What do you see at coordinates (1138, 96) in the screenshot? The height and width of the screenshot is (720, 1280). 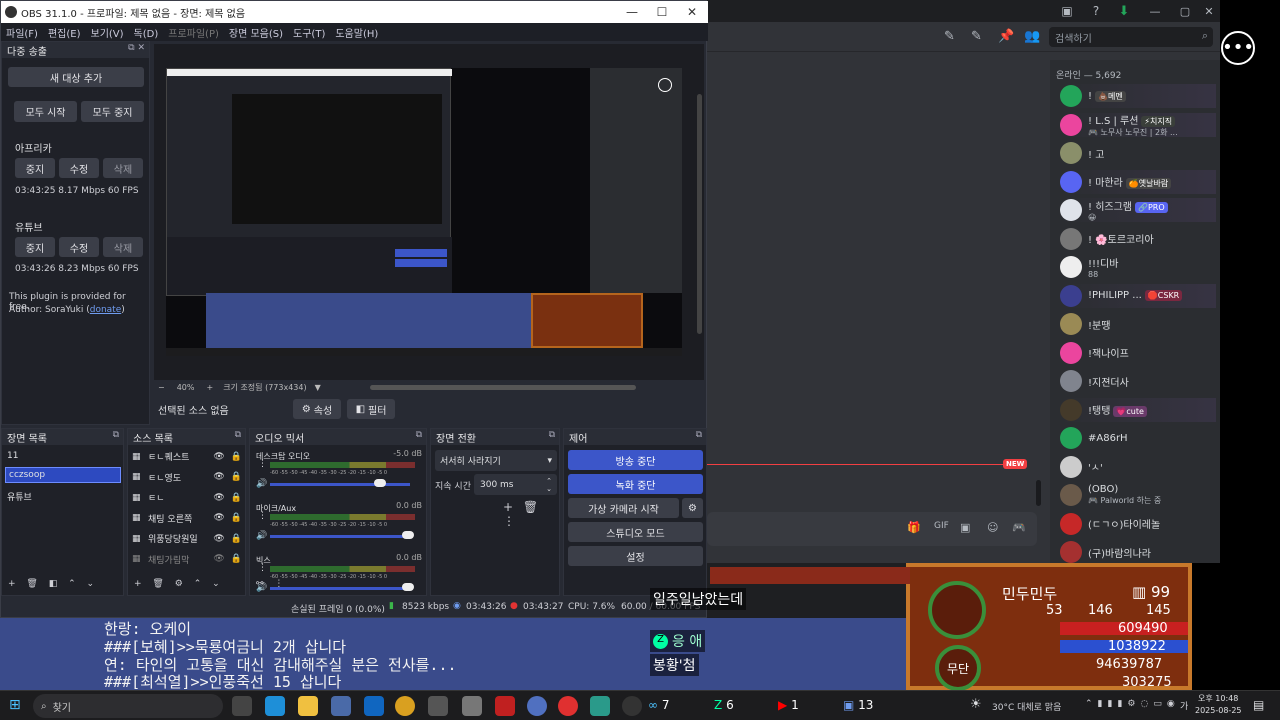 I see `member-item: ! 💩메멘` at bounding box center [1138, 96].